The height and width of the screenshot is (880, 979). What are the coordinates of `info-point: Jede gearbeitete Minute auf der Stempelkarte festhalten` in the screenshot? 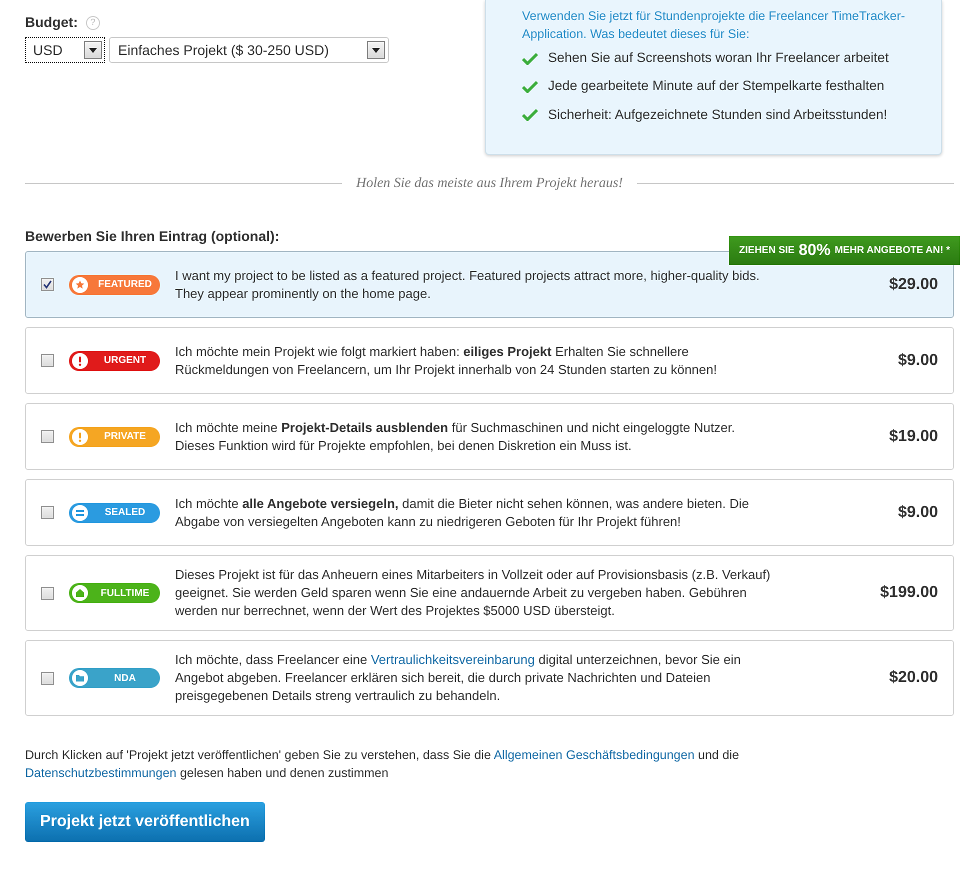 It's located at (716, 86).